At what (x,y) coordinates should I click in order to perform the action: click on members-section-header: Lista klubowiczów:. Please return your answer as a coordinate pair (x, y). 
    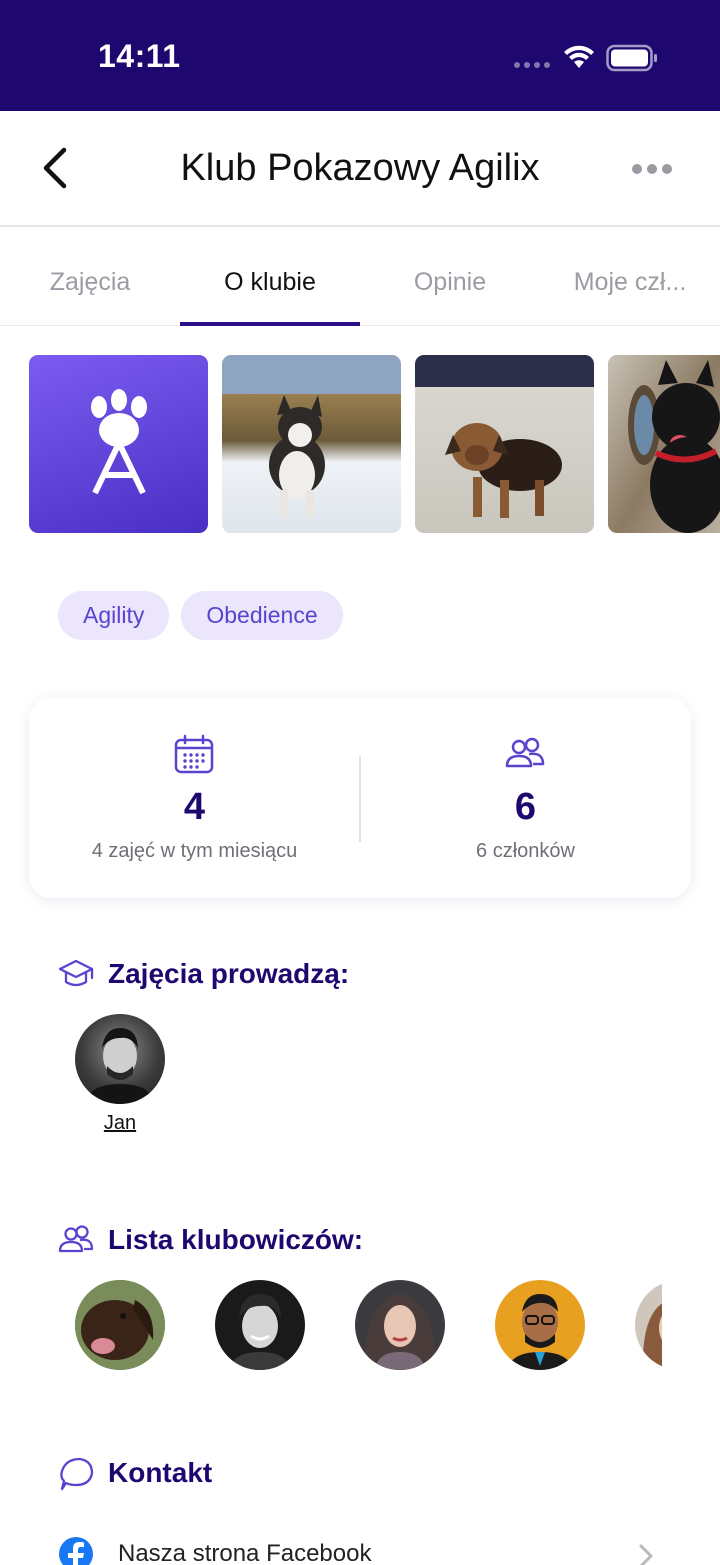
    Looking at the image, I should click on (210, 1240).